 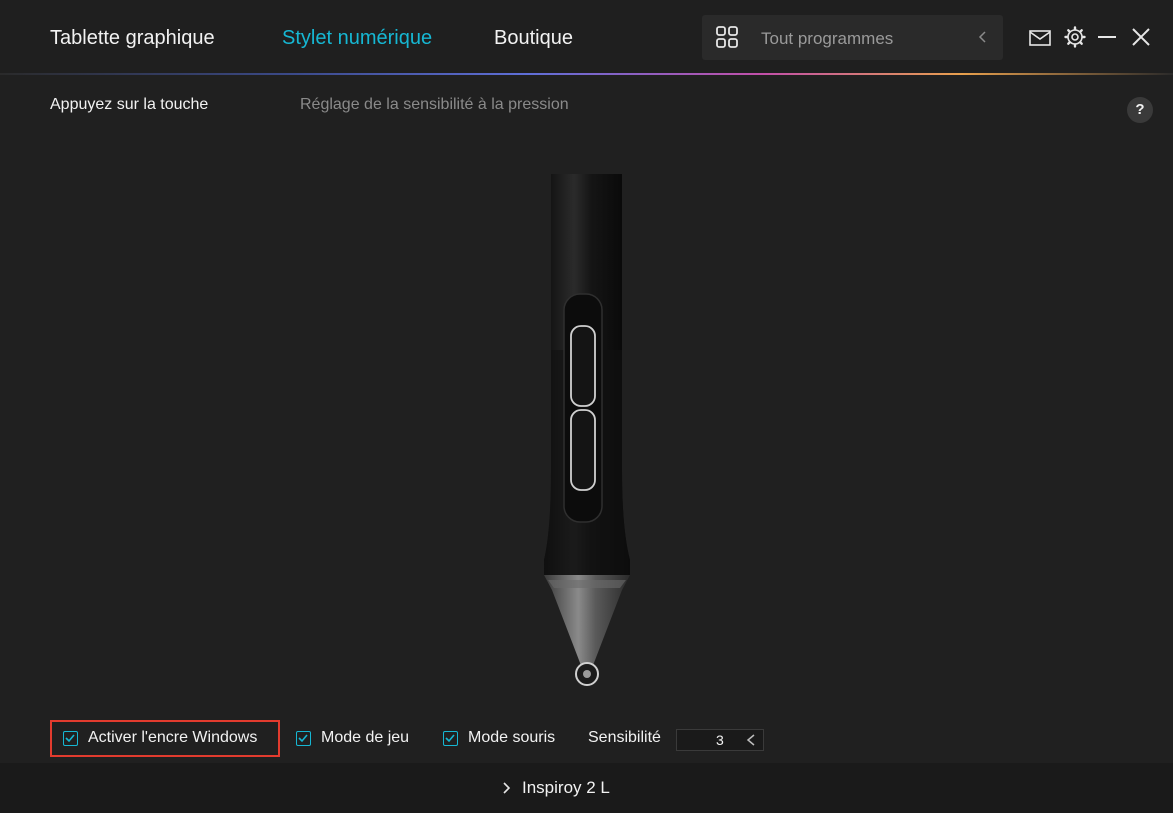 I want to click on device-selector: Inspiroy 2 L, so click(x=555, y=788).